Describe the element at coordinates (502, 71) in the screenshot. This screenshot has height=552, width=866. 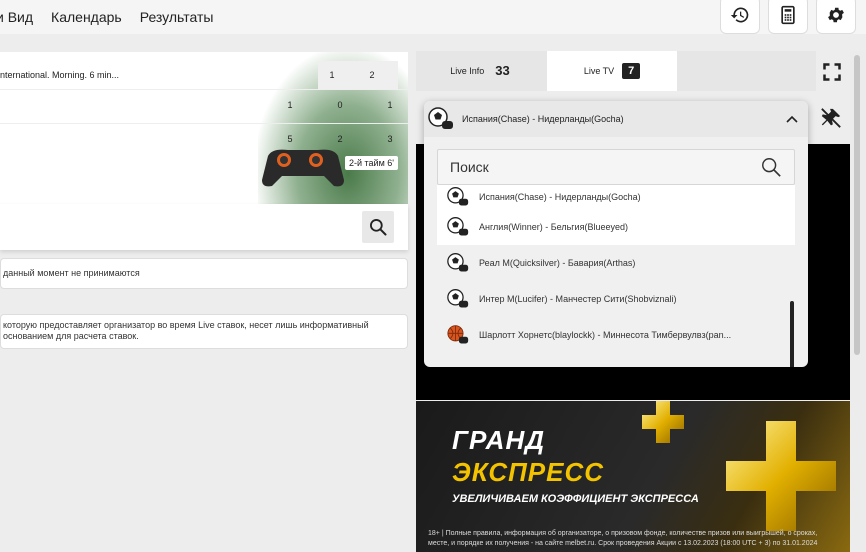
I see `count-badge: 33` at that location.